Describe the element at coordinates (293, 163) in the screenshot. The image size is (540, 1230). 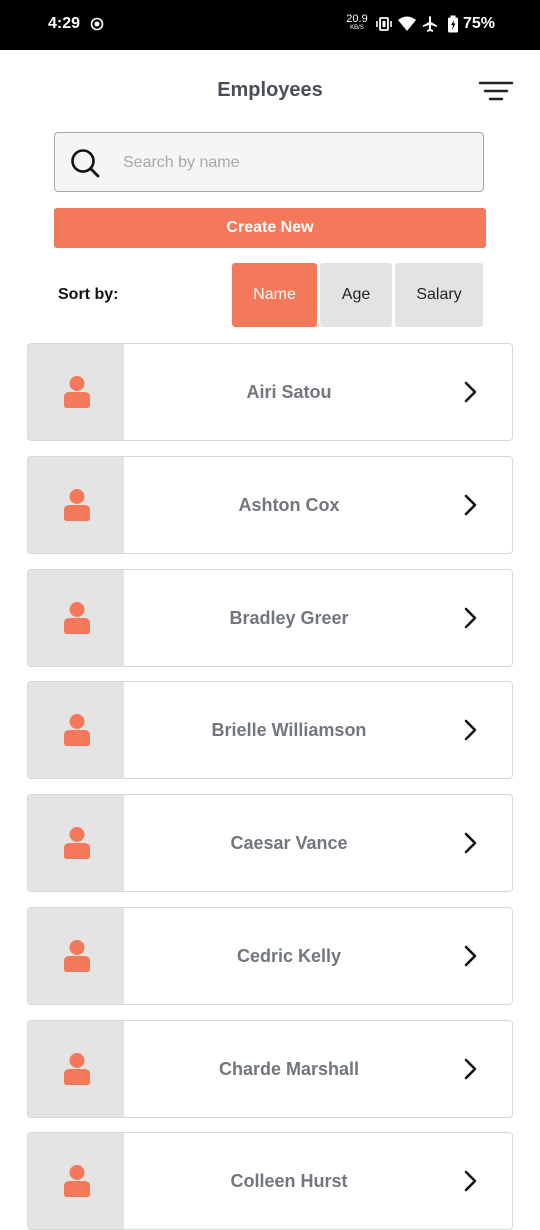
I see `search-input` at that location.